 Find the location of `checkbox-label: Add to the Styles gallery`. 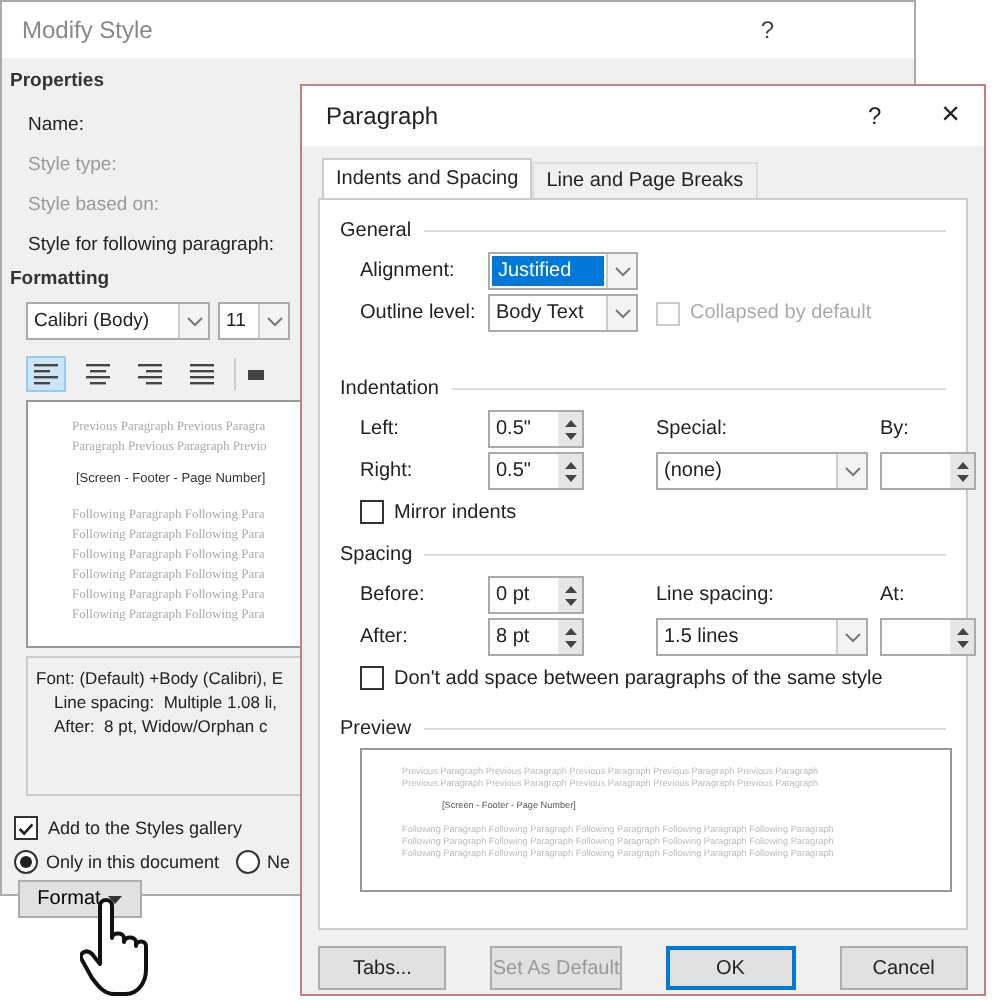

checkbox-label: Add to the Styles gallery is located at coordinates (145, 828).